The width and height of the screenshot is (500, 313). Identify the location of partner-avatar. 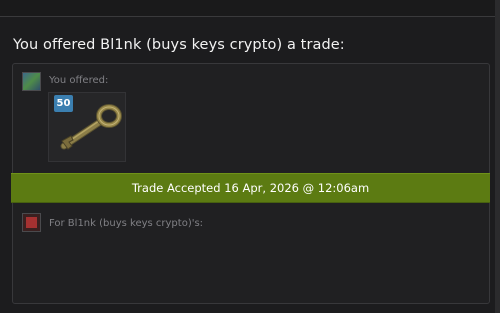
(31, 222).